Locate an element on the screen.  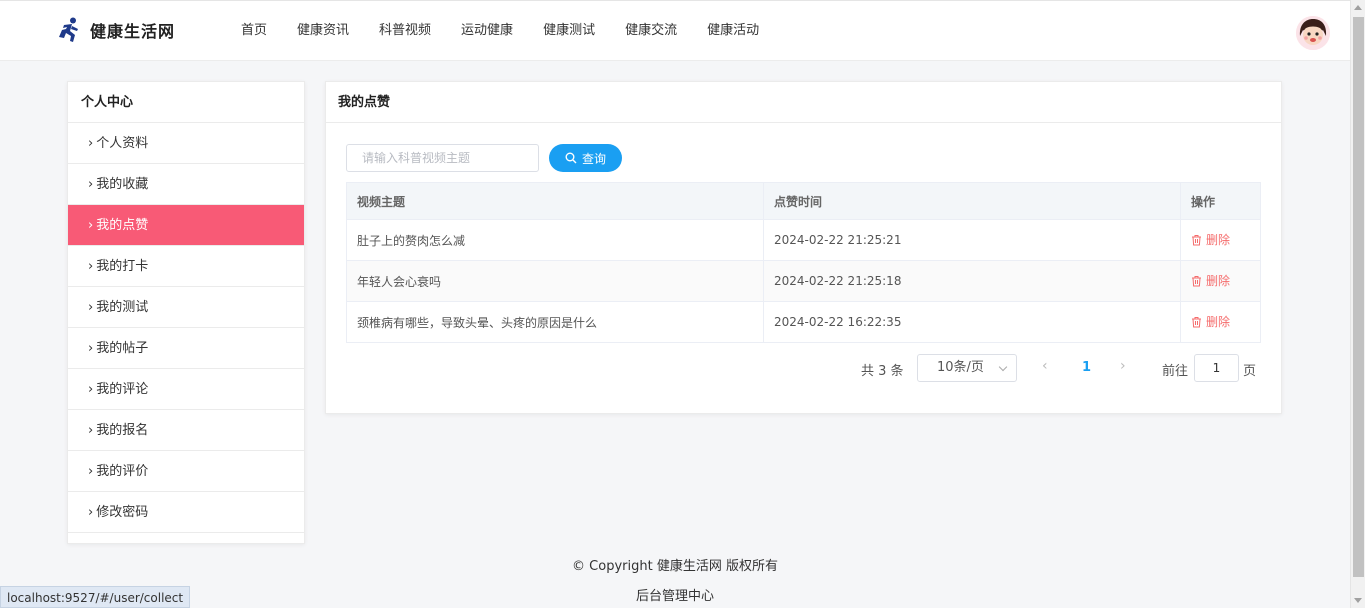
column-header-action: 操作 is located at coordinates (1220, 201).